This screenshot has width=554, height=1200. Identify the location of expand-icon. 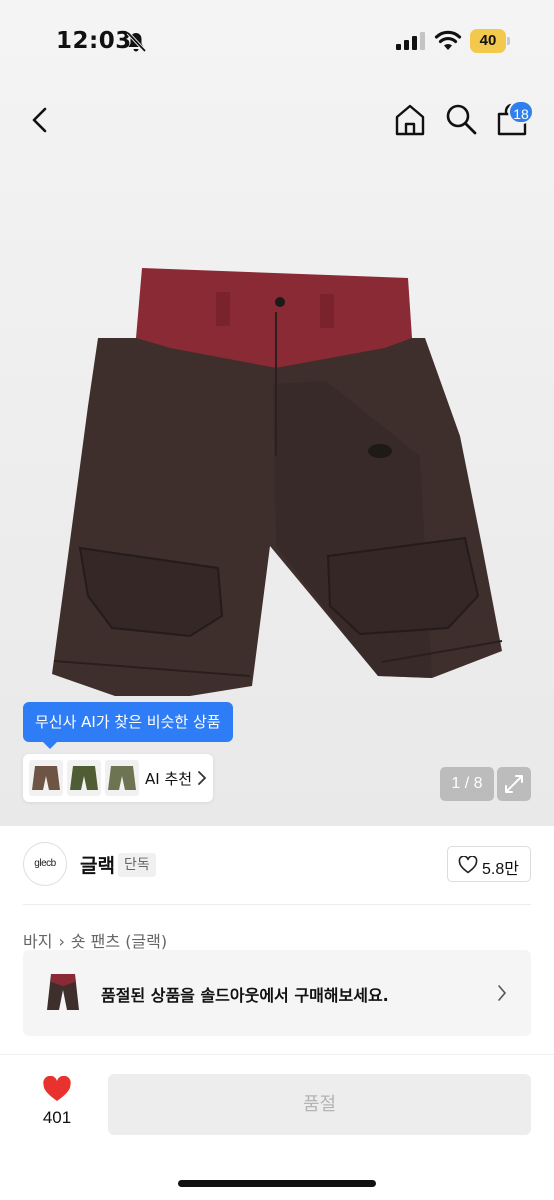
(514, 784).